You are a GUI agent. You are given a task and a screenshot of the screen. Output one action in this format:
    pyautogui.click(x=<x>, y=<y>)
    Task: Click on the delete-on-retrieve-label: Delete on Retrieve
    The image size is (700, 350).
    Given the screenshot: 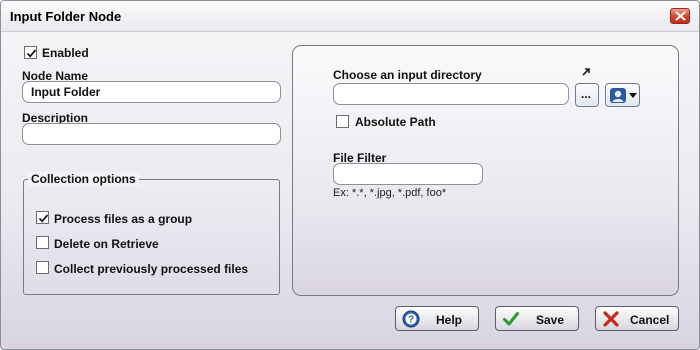 What is the action you would take?
    pyautogui.click(x=106, y=244)
    